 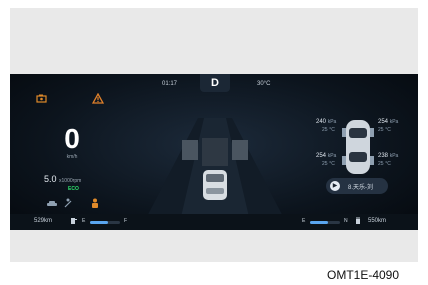 I want to click on range-right: 550km, so click(x=377, y=221).